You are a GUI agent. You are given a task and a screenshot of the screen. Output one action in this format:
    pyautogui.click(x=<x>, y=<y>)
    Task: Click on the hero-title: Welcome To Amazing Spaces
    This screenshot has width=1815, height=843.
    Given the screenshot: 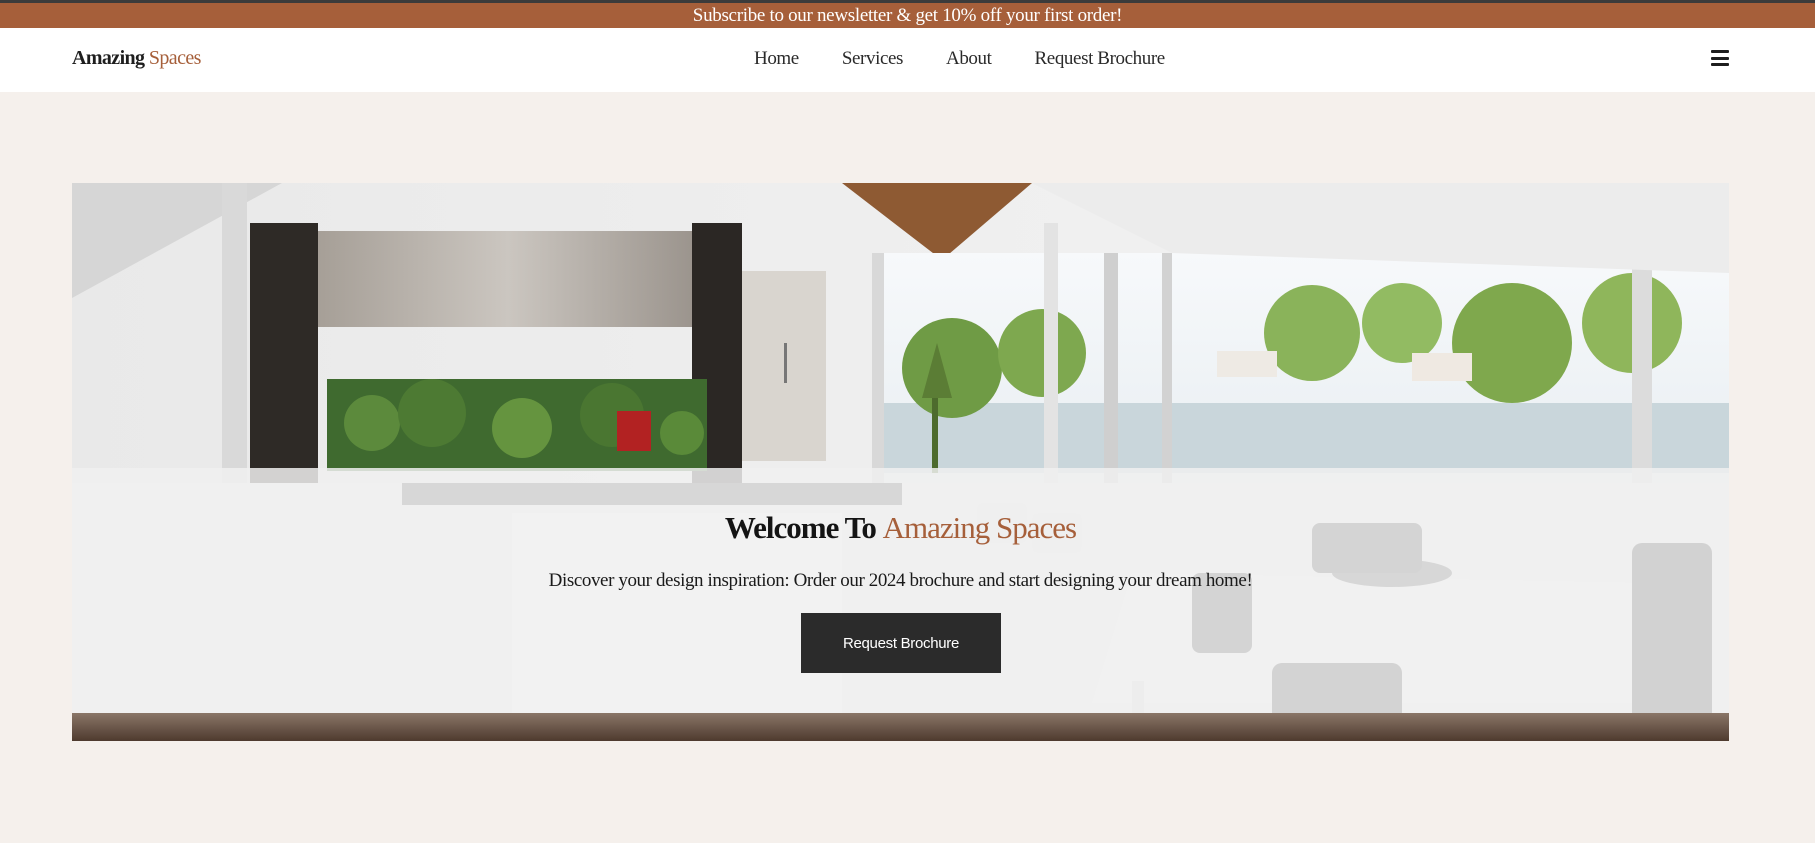 What is the action you would take?
    pyautogui.click(x=900, y=528)
    